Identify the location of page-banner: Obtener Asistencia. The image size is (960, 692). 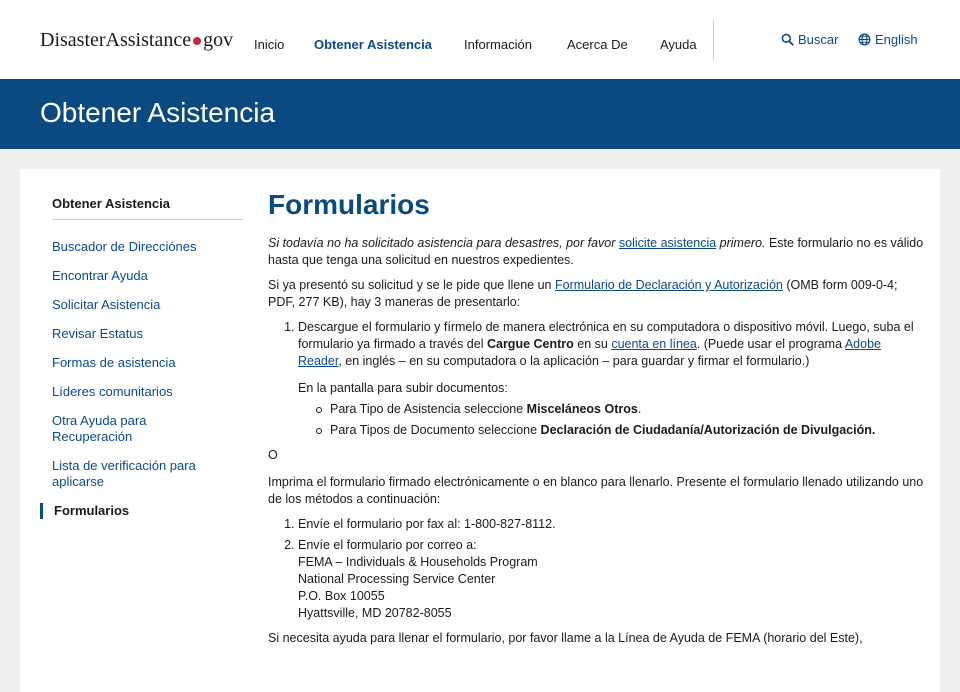
(480, 114).